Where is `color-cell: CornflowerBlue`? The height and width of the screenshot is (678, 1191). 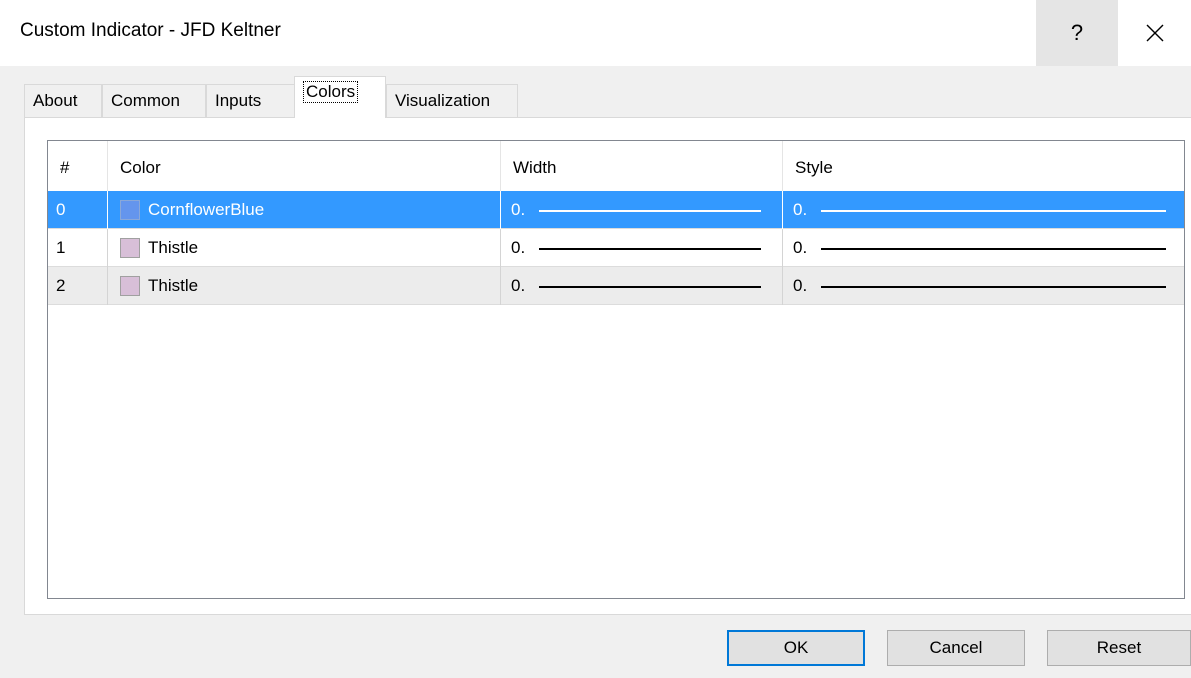 color-cell: CornflowerBlue is located at coordinates (304, 210).